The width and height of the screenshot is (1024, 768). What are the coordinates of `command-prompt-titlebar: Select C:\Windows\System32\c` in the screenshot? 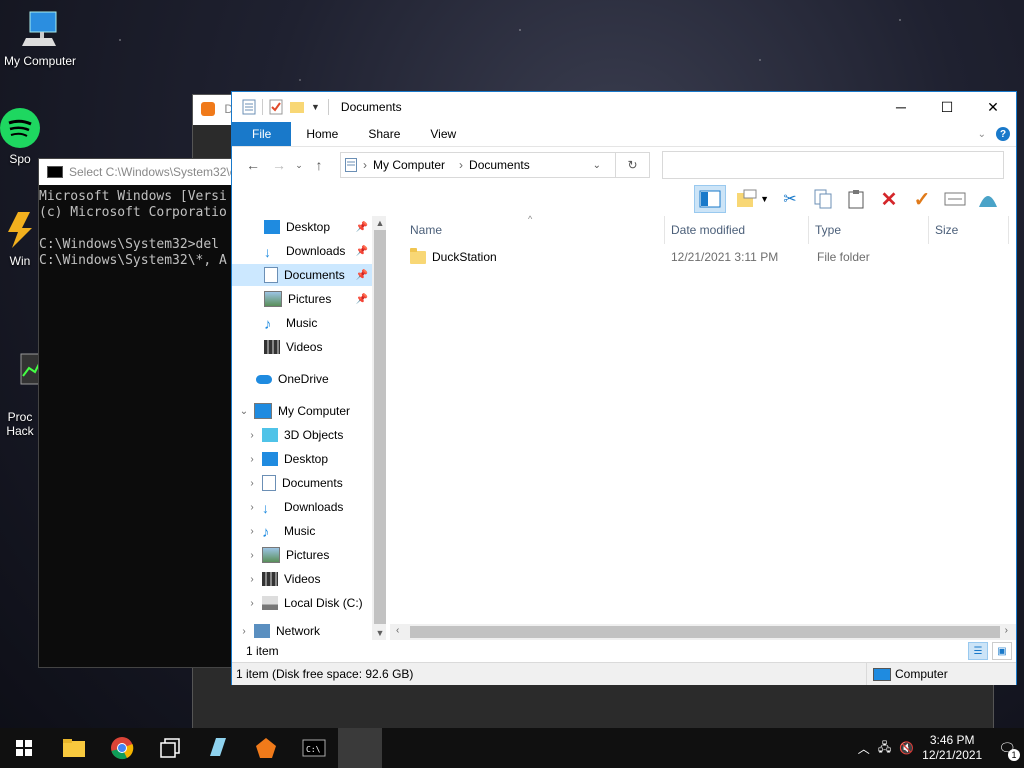 It's located at (139, 172).